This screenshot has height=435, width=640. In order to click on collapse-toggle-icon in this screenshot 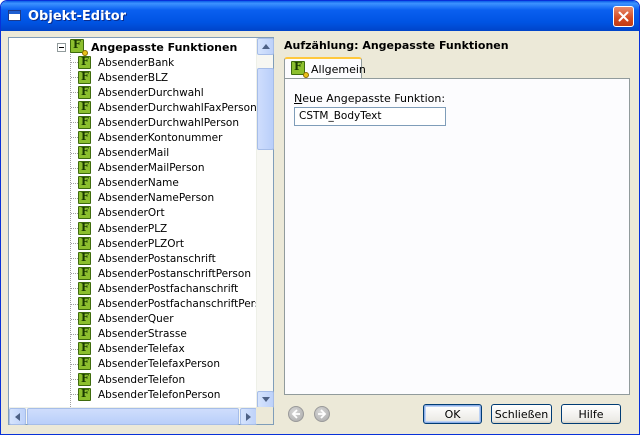, I will do `click(61, 47)`.